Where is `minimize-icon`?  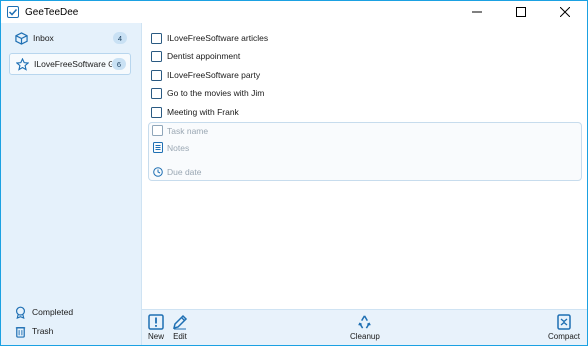 minimize-icon is located at coordinates (477, 12).